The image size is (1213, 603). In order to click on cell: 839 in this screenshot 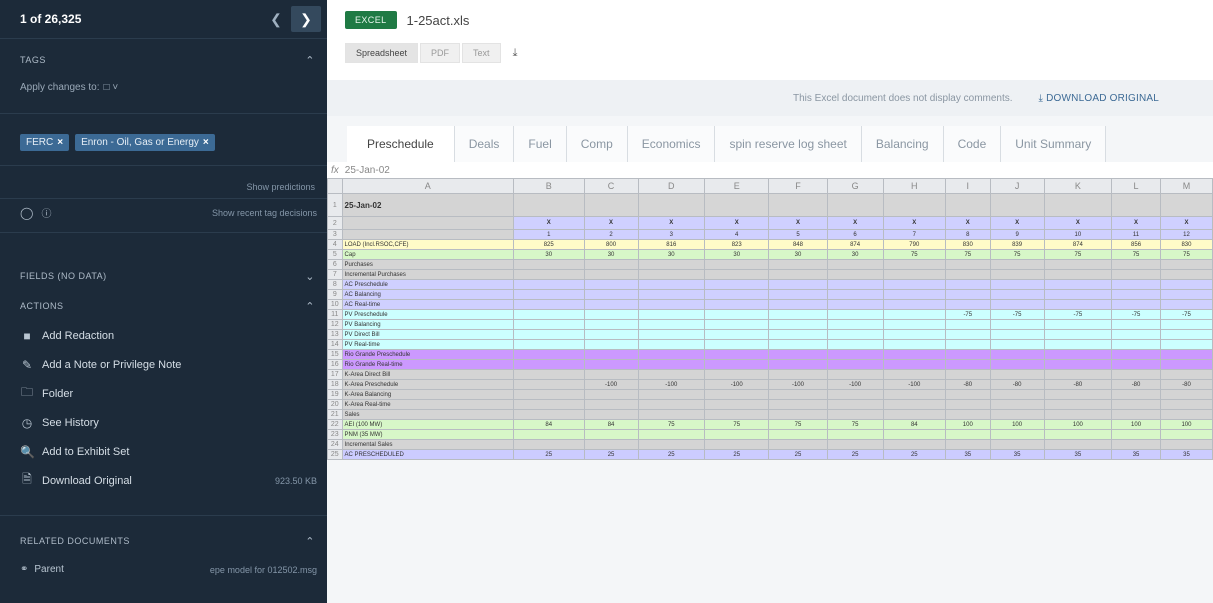, I will do `click(1017, 244)`.